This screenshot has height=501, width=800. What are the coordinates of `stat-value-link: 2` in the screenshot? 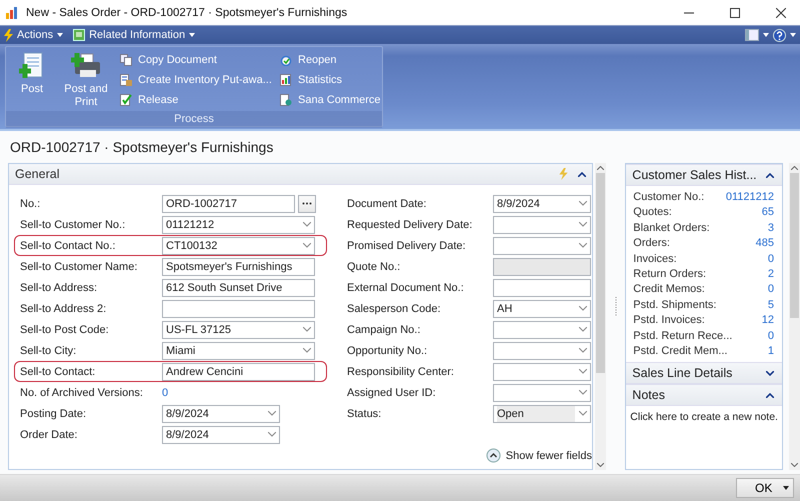 It's located at (771, 274).